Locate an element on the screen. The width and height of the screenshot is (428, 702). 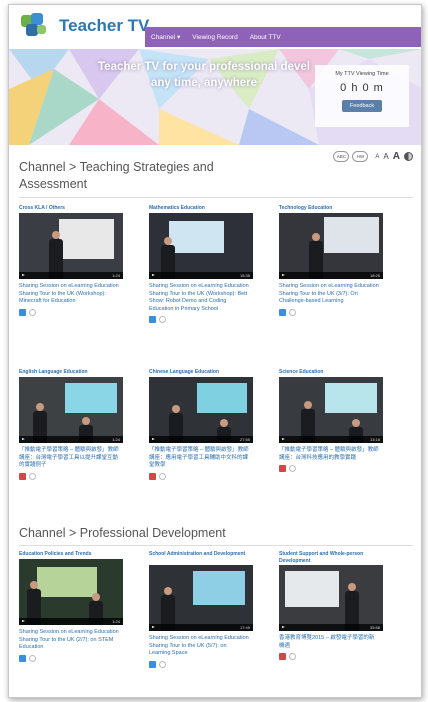
video-thumbnail: 18:25 is located at coordinates (331, 246).